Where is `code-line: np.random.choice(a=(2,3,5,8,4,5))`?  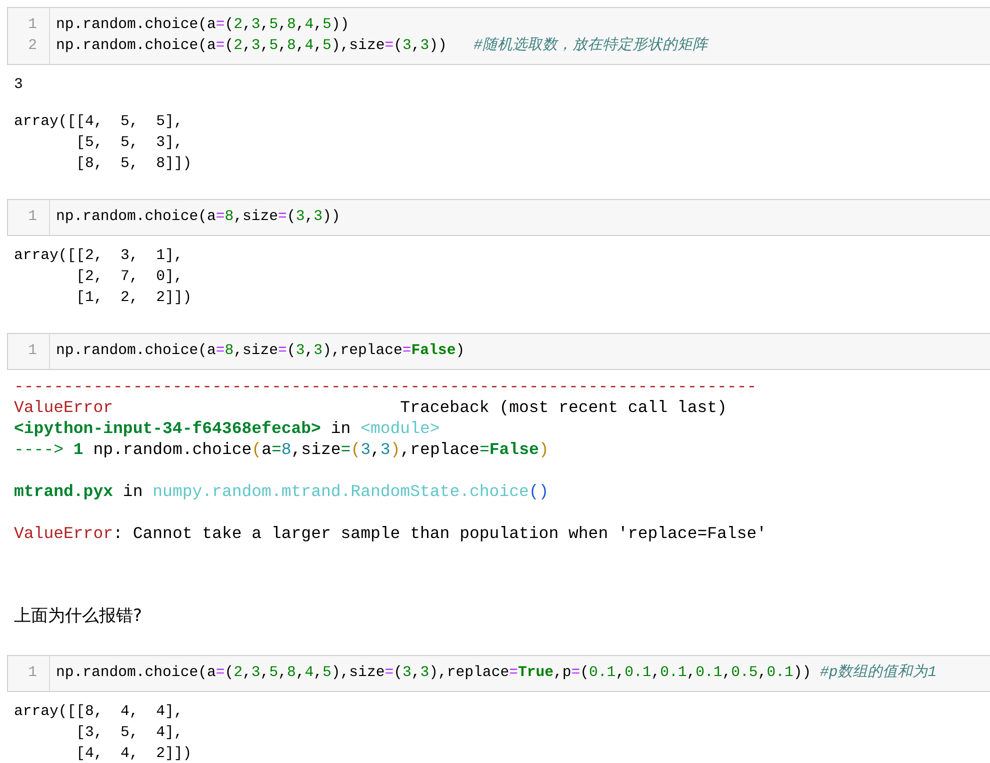
code-line: np.random.choice(a=(2,3,5,8,4,5)) is located at coordinates (203, 25).